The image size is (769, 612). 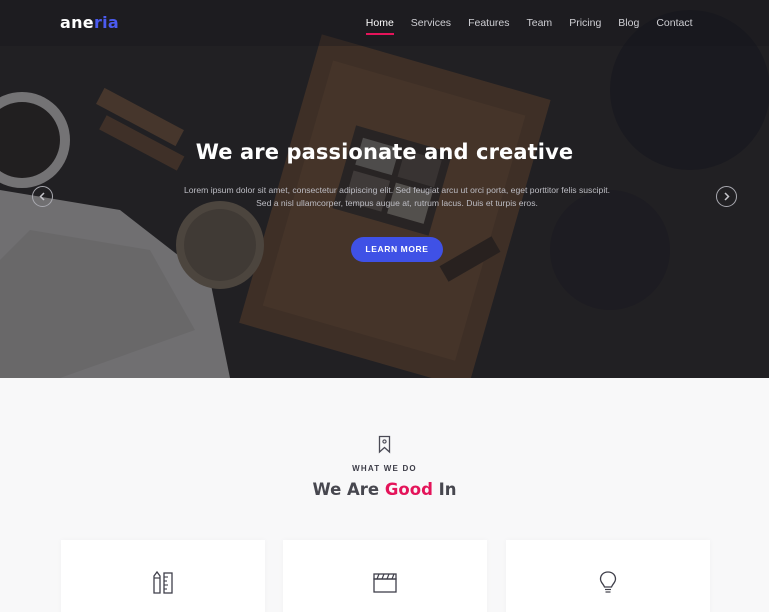 I want to click on section-title-part2: In, so click(x=444, y=489).